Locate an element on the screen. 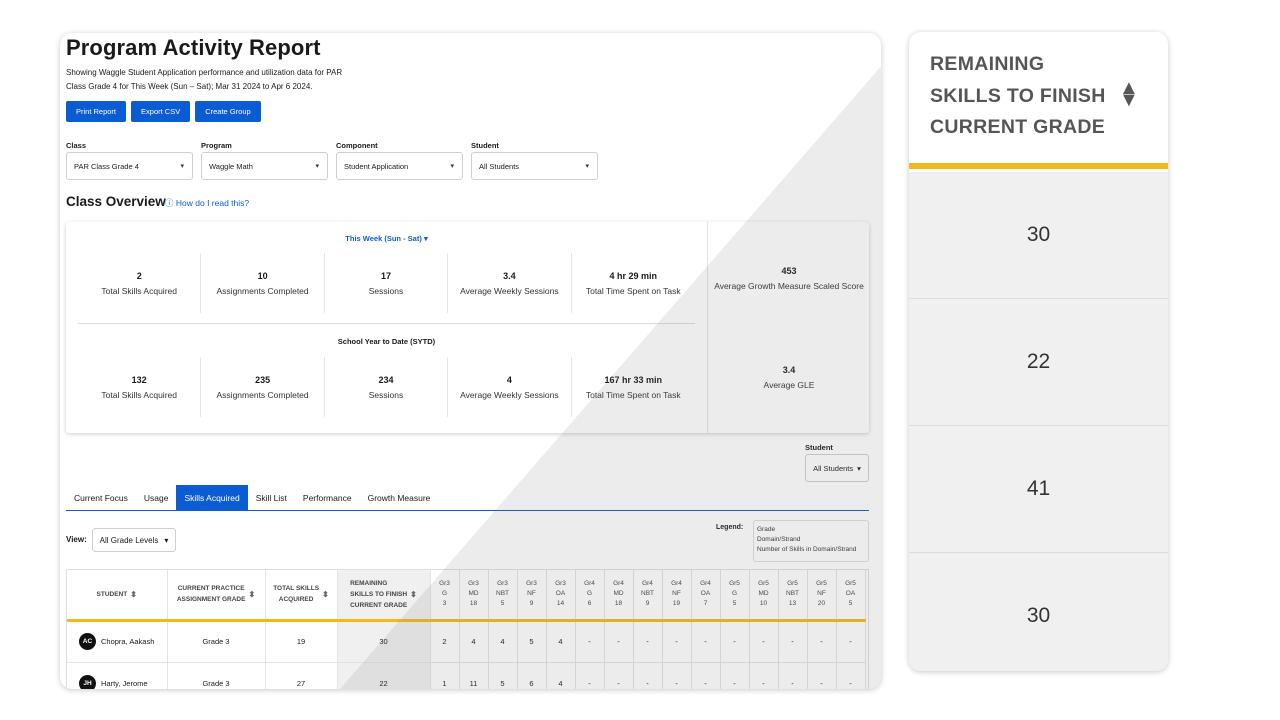 Image resolution: width=1280 pixels, height=720 pixels. class-select: PAR Class Grade 4 ▾ is located at coordinates (129, 166).